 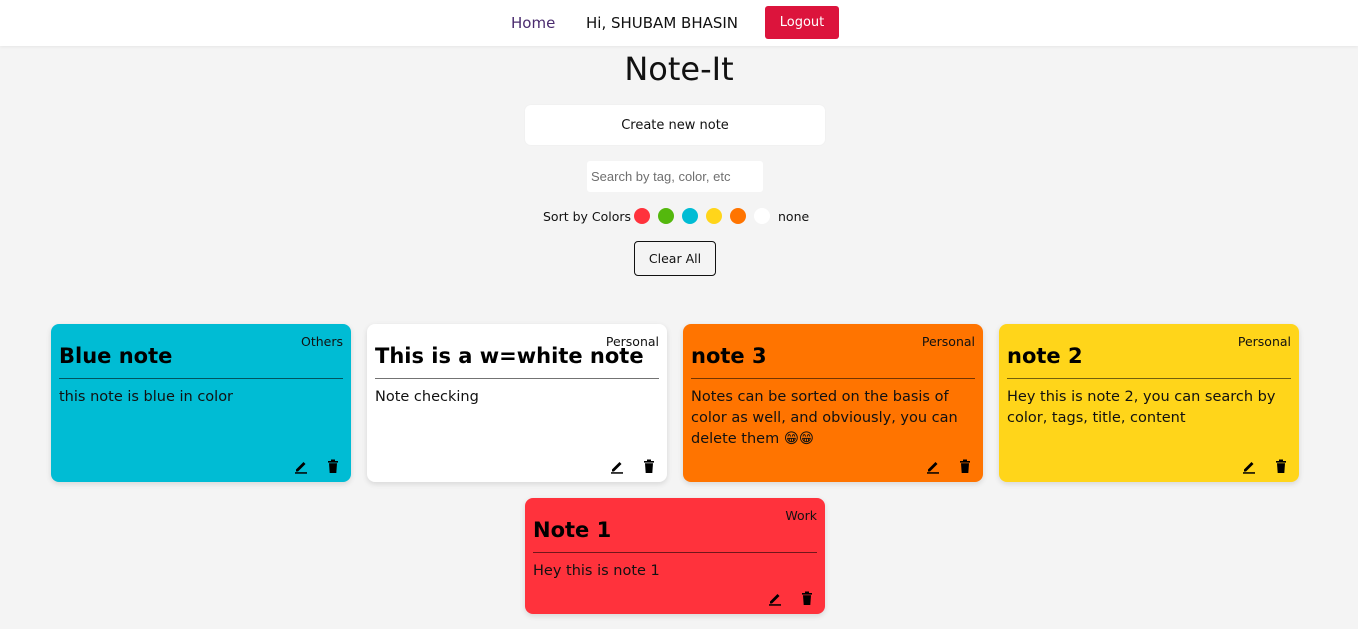 I want to click on sort-label: Sort by Colors, so click(x=587, y=216).